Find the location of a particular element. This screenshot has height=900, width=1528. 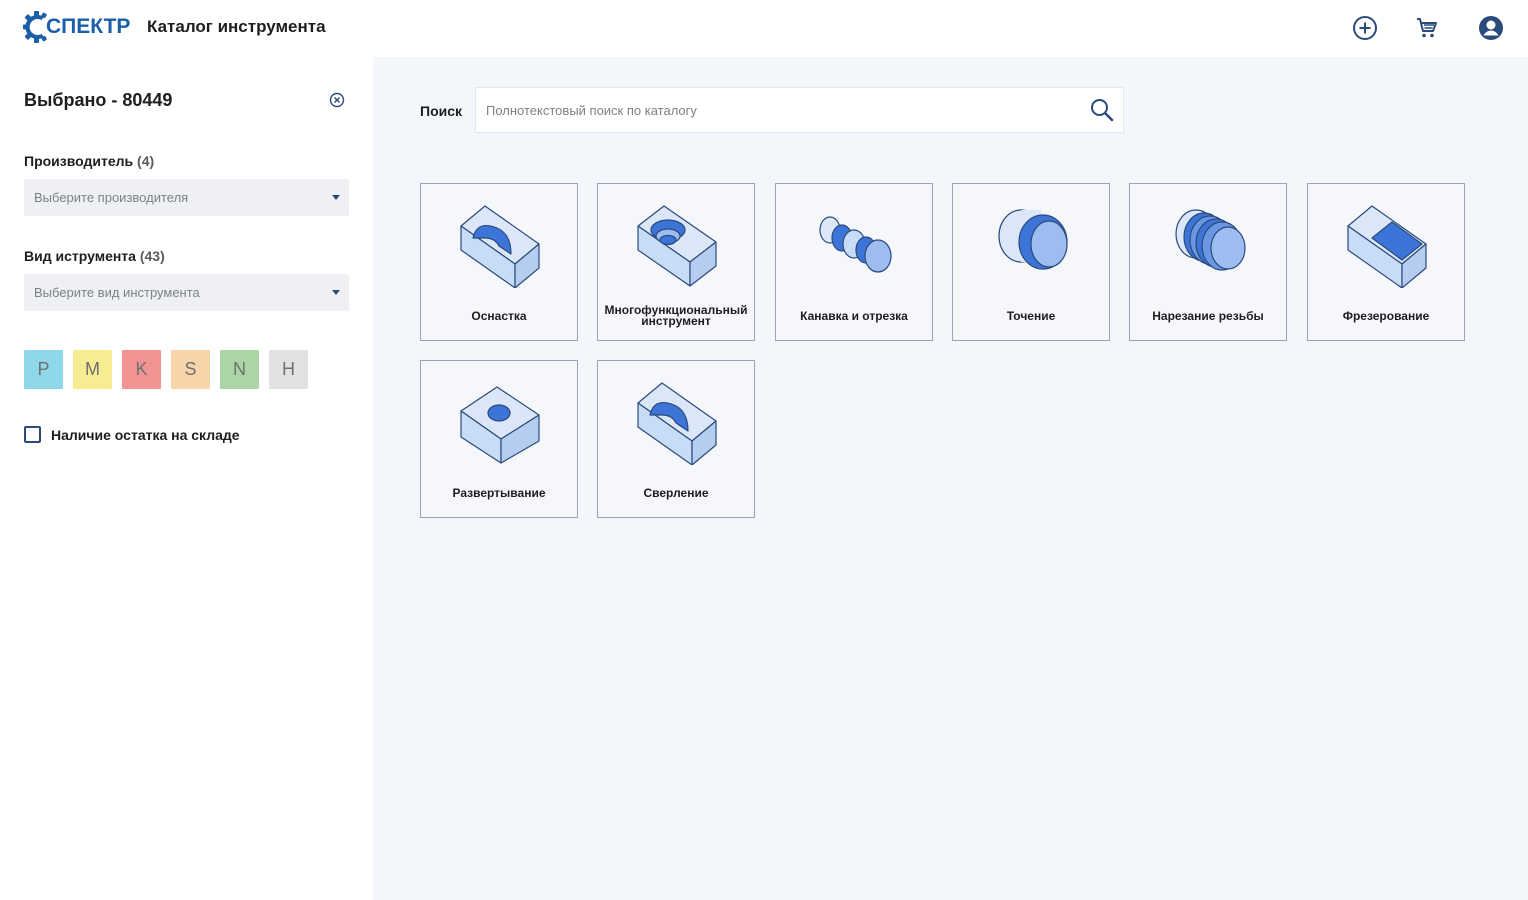

tool-type-select-placeholder: Выберите вид инструмента is located at coordinates (117, 292).